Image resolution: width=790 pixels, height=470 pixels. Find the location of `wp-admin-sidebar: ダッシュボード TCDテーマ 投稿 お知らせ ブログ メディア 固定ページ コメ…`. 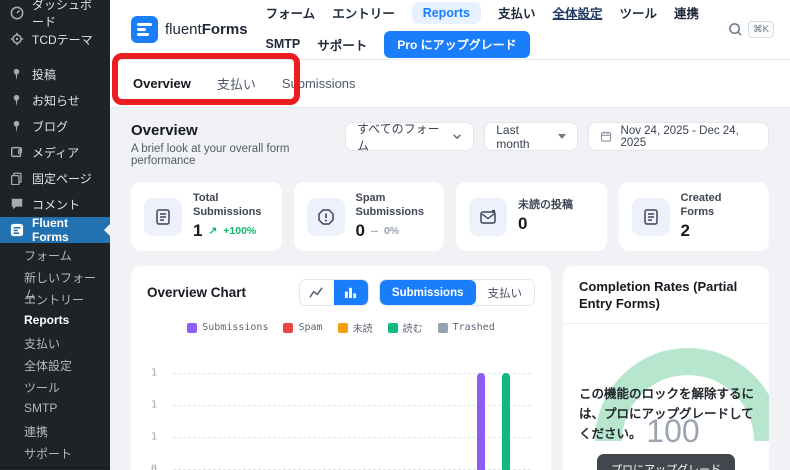

wp-admin-sidebar: ダッシュボード TCDテーマ 投稿 お知らせ ブログ メディア 固定ページ コメ… is located at coordinates (55, 235).